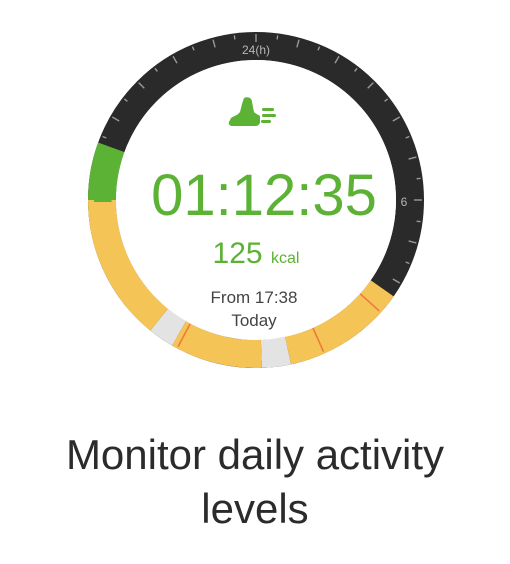 This screenshot has height=564, width=510. I want to click on activity-duration: 01:12:35, so click(264, 195).